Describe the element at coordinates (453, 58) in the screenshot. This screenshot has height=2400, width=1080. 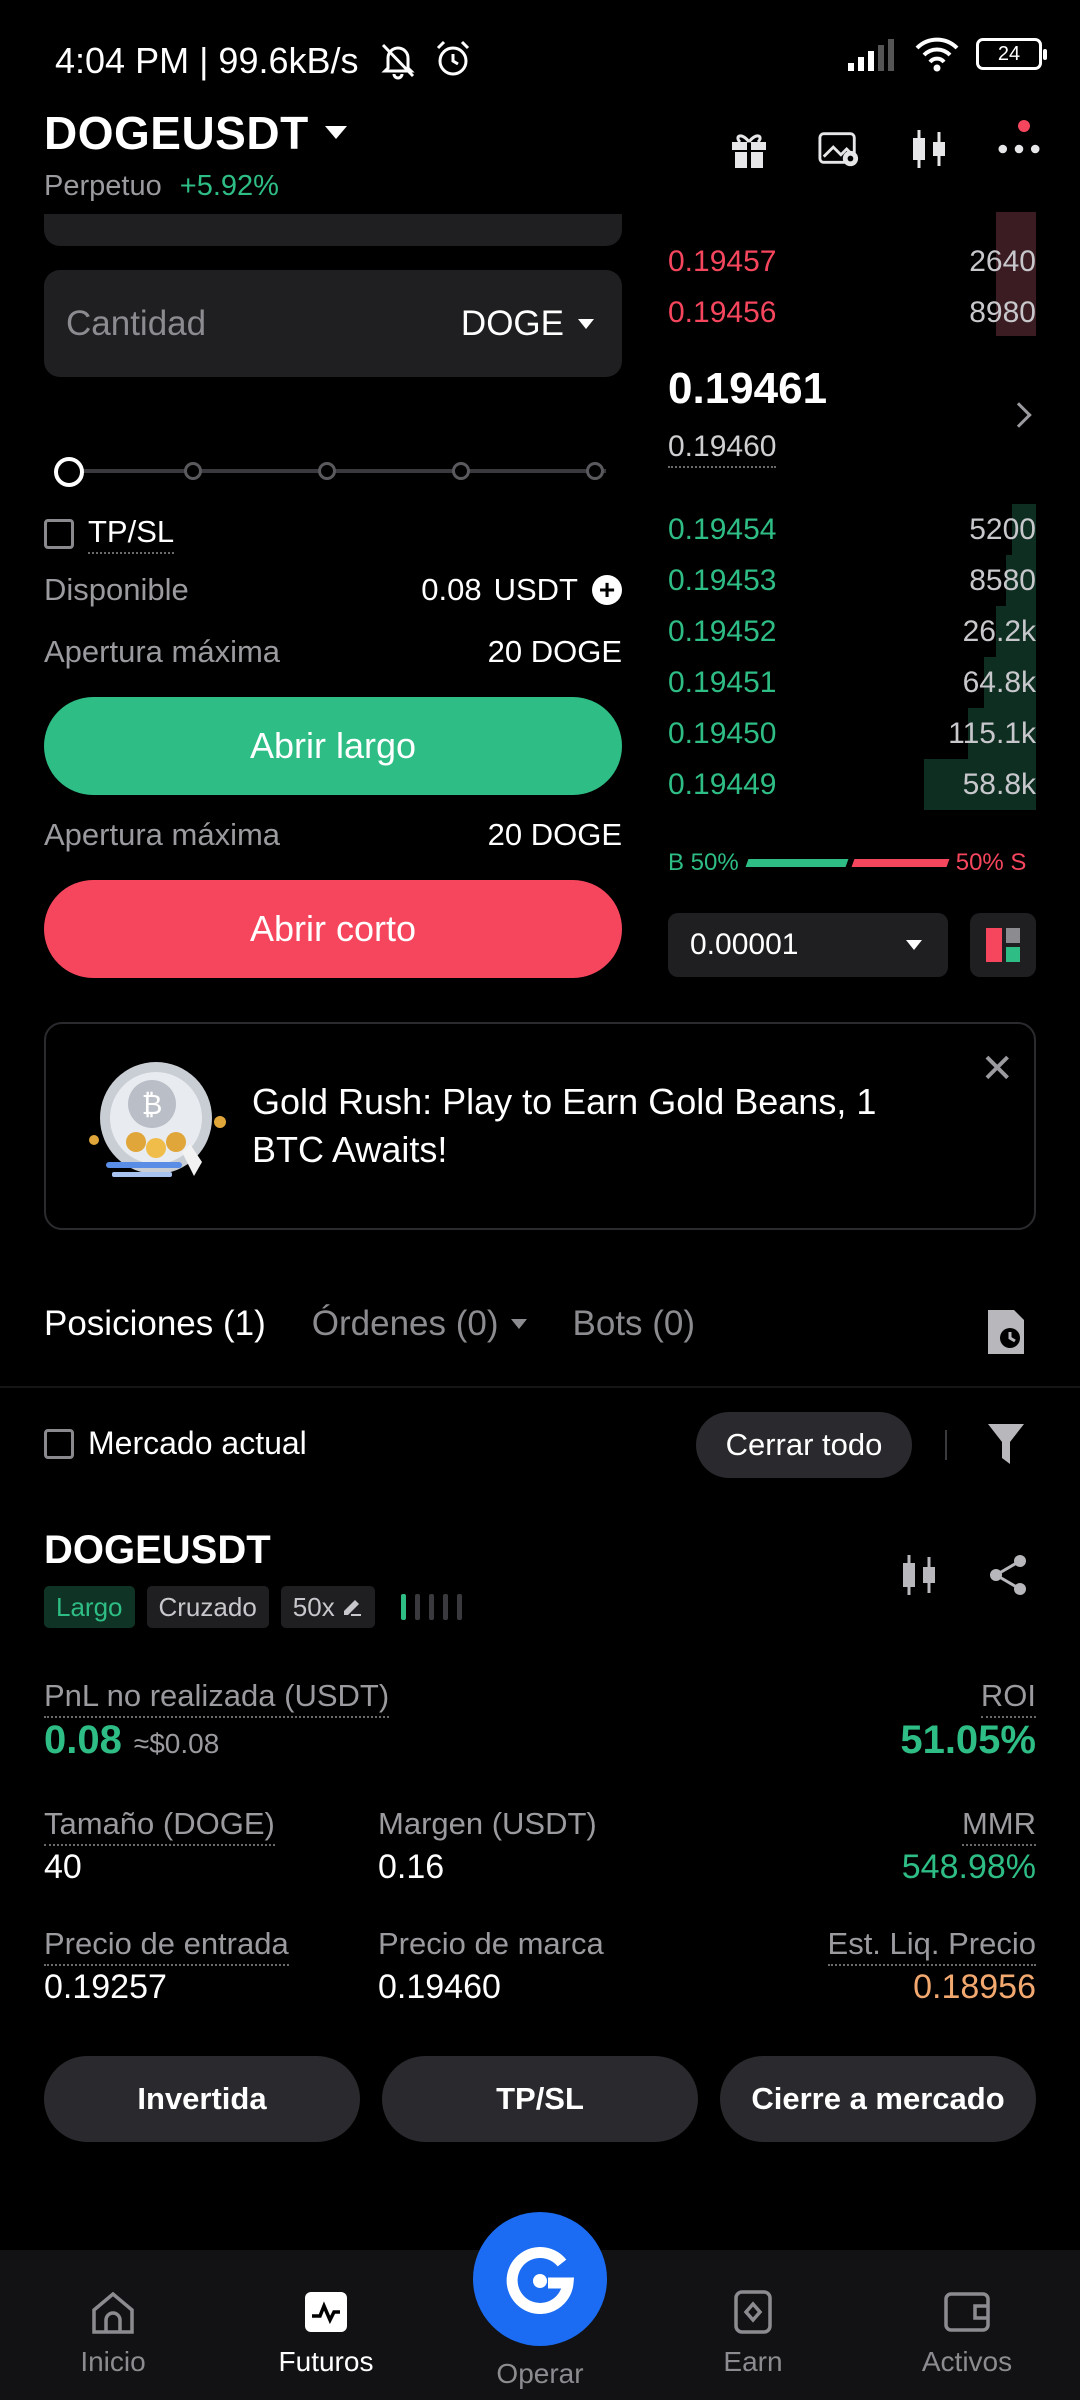
I see `alarm-icon` at that location.